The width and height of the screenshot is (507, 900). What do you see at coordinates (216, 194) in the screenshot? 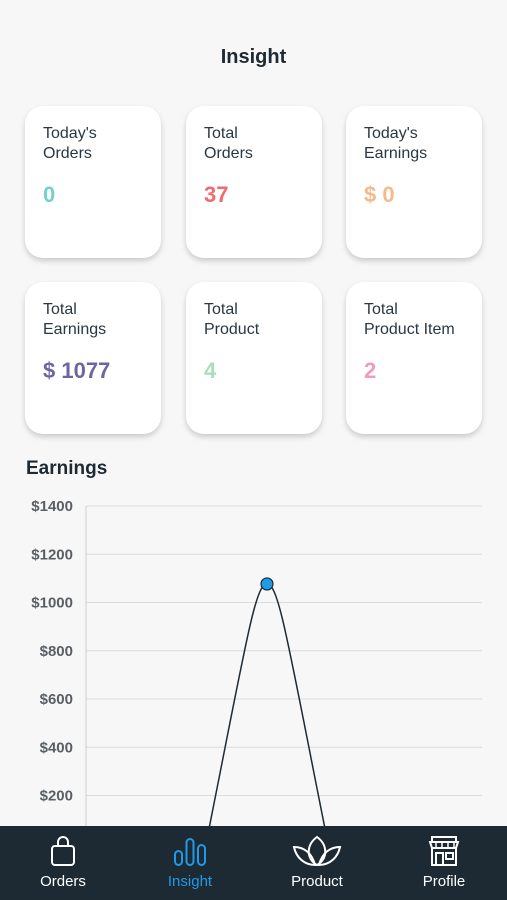
I see `card-value: 37` at bounding box center [216, 194].